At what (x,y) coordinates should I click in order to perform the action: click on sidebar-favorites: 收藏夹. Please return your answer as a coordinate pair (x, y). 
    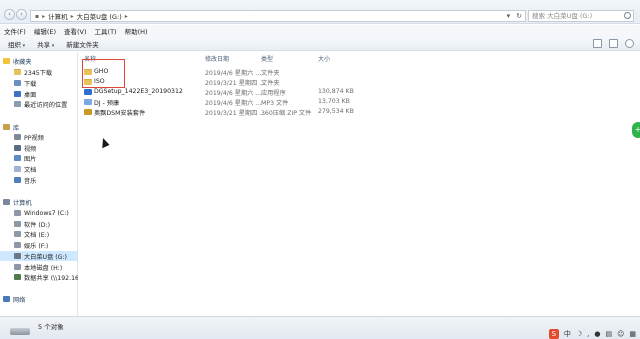
    Looking at the image, I should click on (39, 61).